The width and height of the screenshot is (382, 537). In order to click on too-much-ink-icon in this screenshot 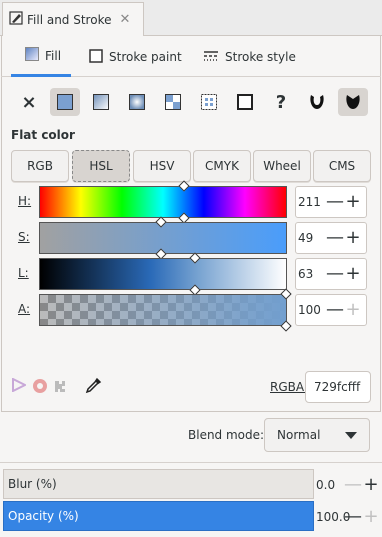, I will do `click(60, 387)`.